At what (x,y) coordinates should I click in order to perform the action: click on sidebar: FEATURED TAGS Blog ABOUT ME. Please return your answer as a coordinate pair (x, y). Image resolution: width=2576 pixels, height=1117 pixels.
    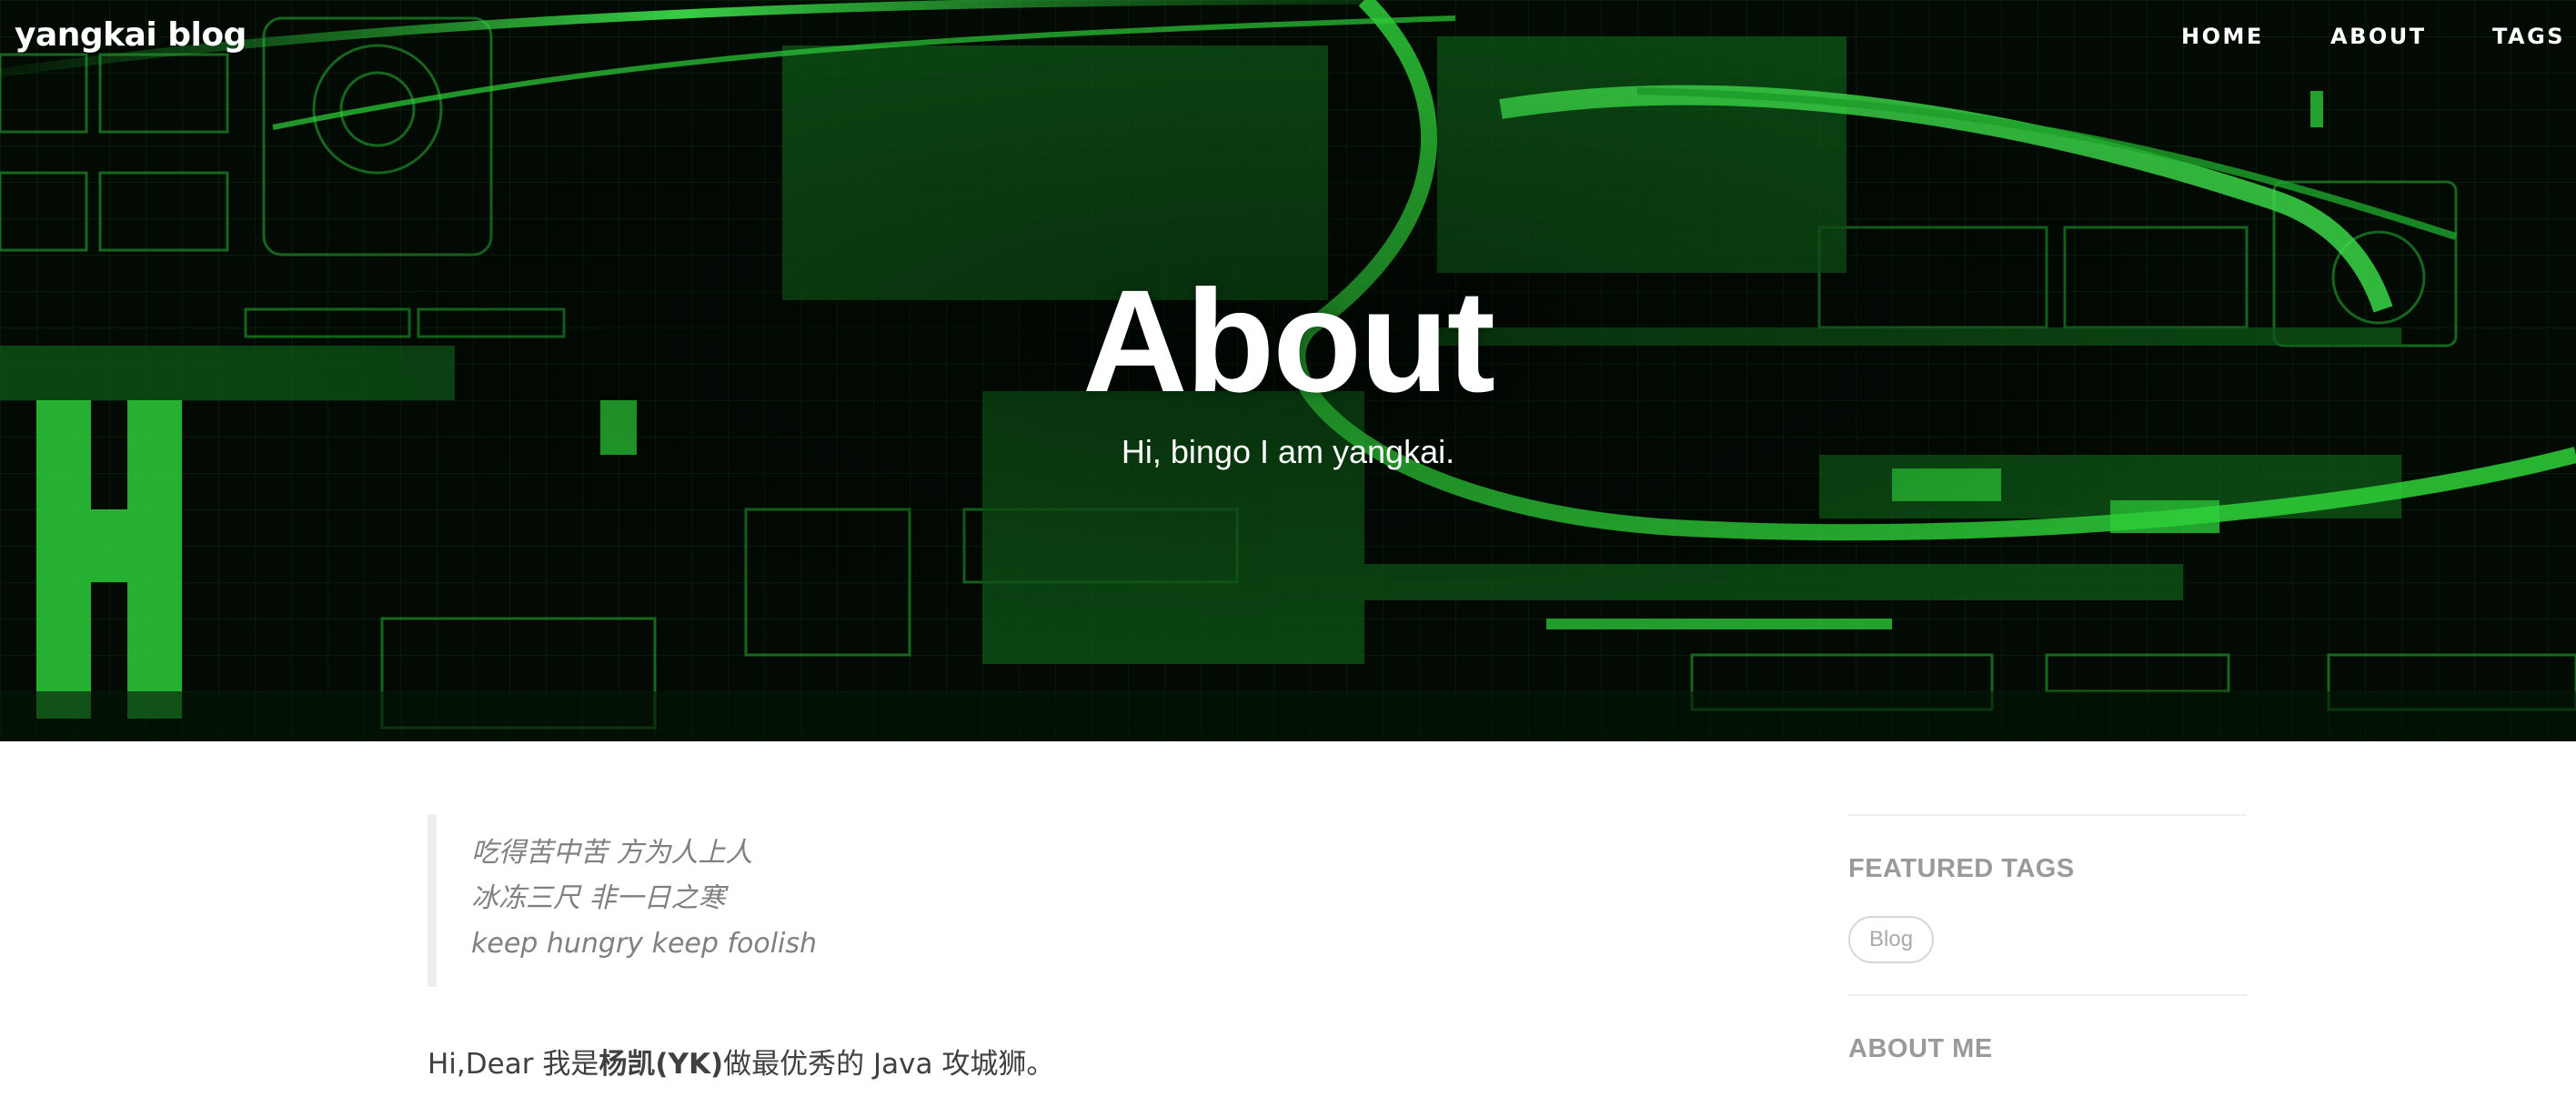
    Looking at the image, I should click on (2047, 939).